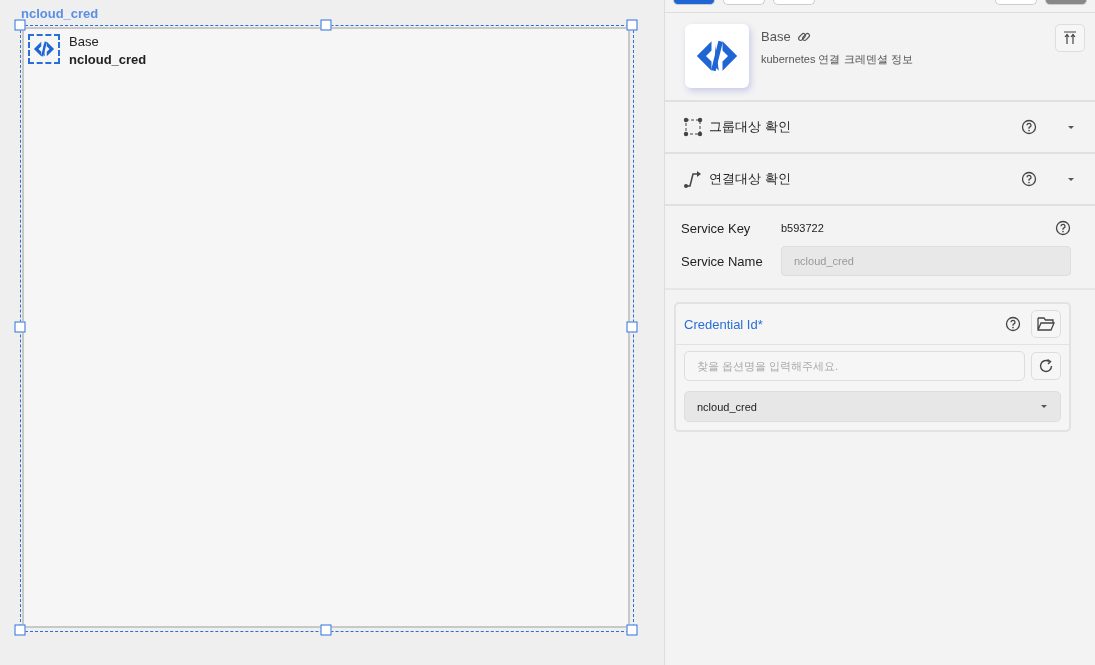 This screenshot has height=665, width=1095. I want to click on folder-icon, so click(1046, 324).